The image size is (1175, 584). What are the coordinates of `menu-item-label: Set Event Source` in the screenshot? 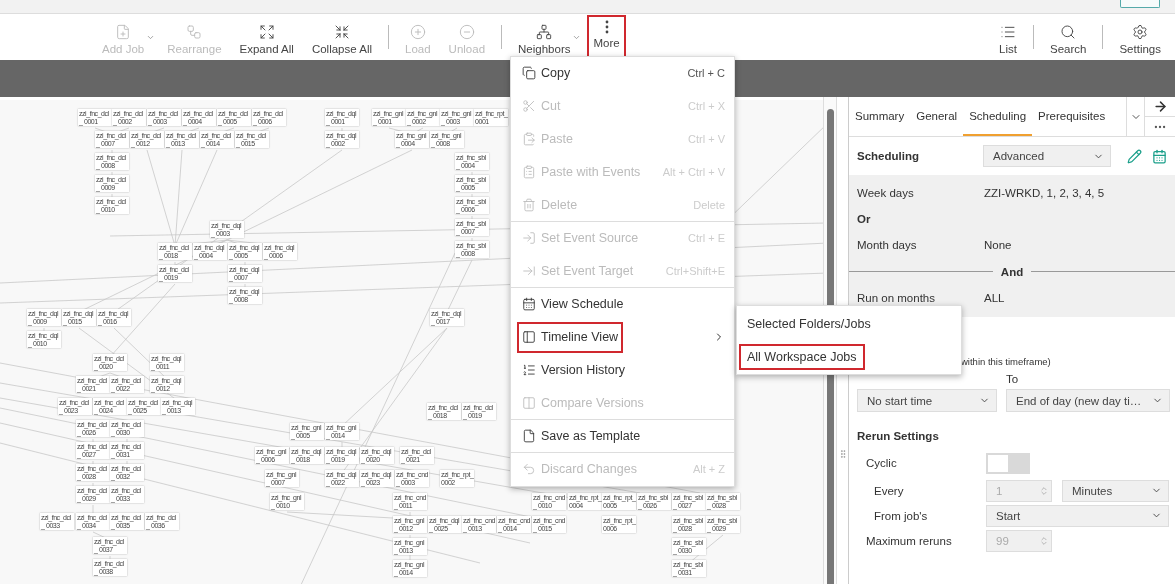 It's located at (580, 238).